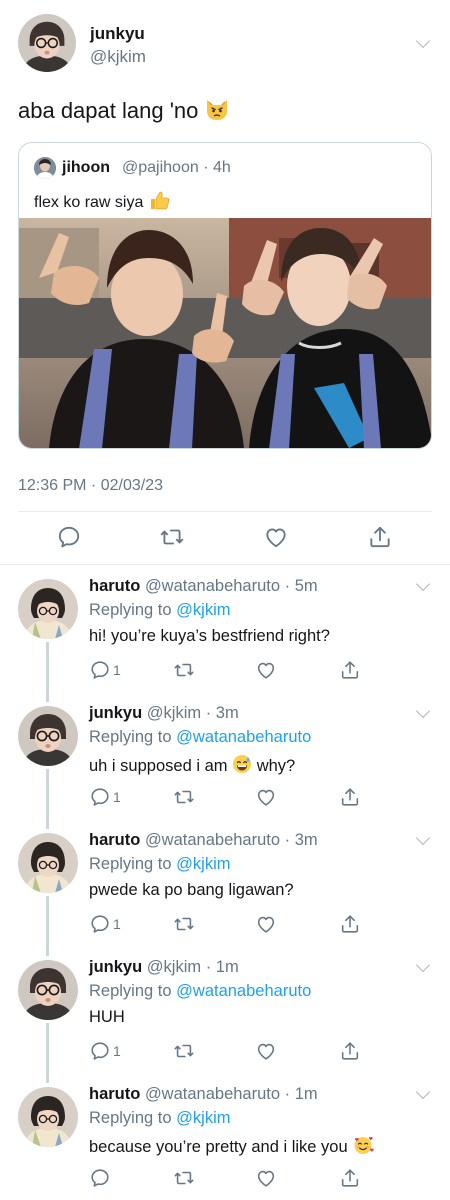  I want to click on quoted-text-content: flex ko raw siya, so click(89, 202).